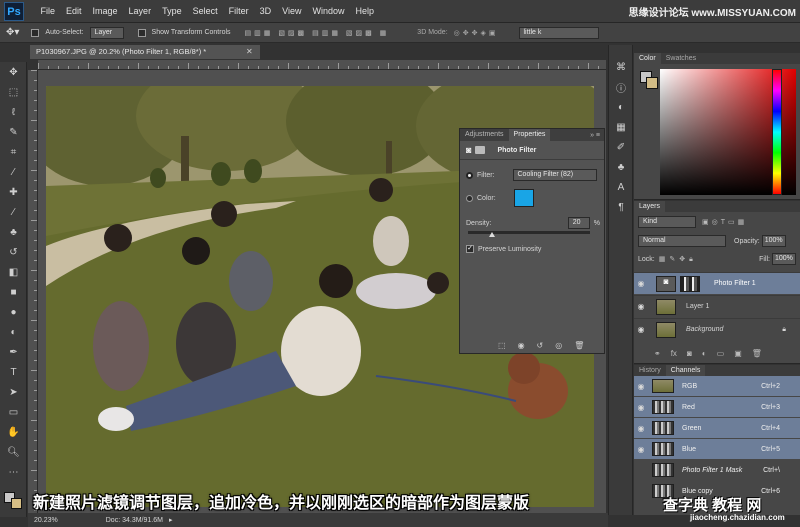 The width and height of the screenshot is (800, 527). I want to click on layer-row: ◉ Background 🔒︎, so click(717, 329).